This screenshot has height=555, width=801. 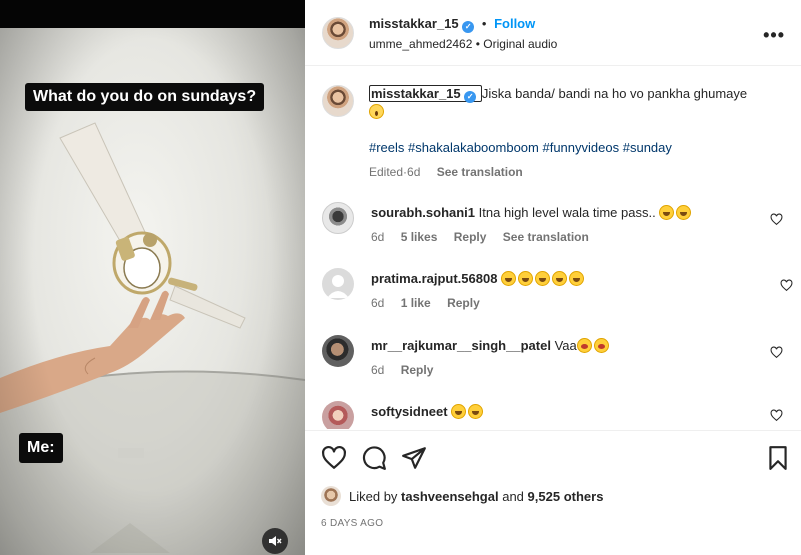 I want to click on comment-meta: 6d 5 likes Reply See translation, so click(x=486, y=237).